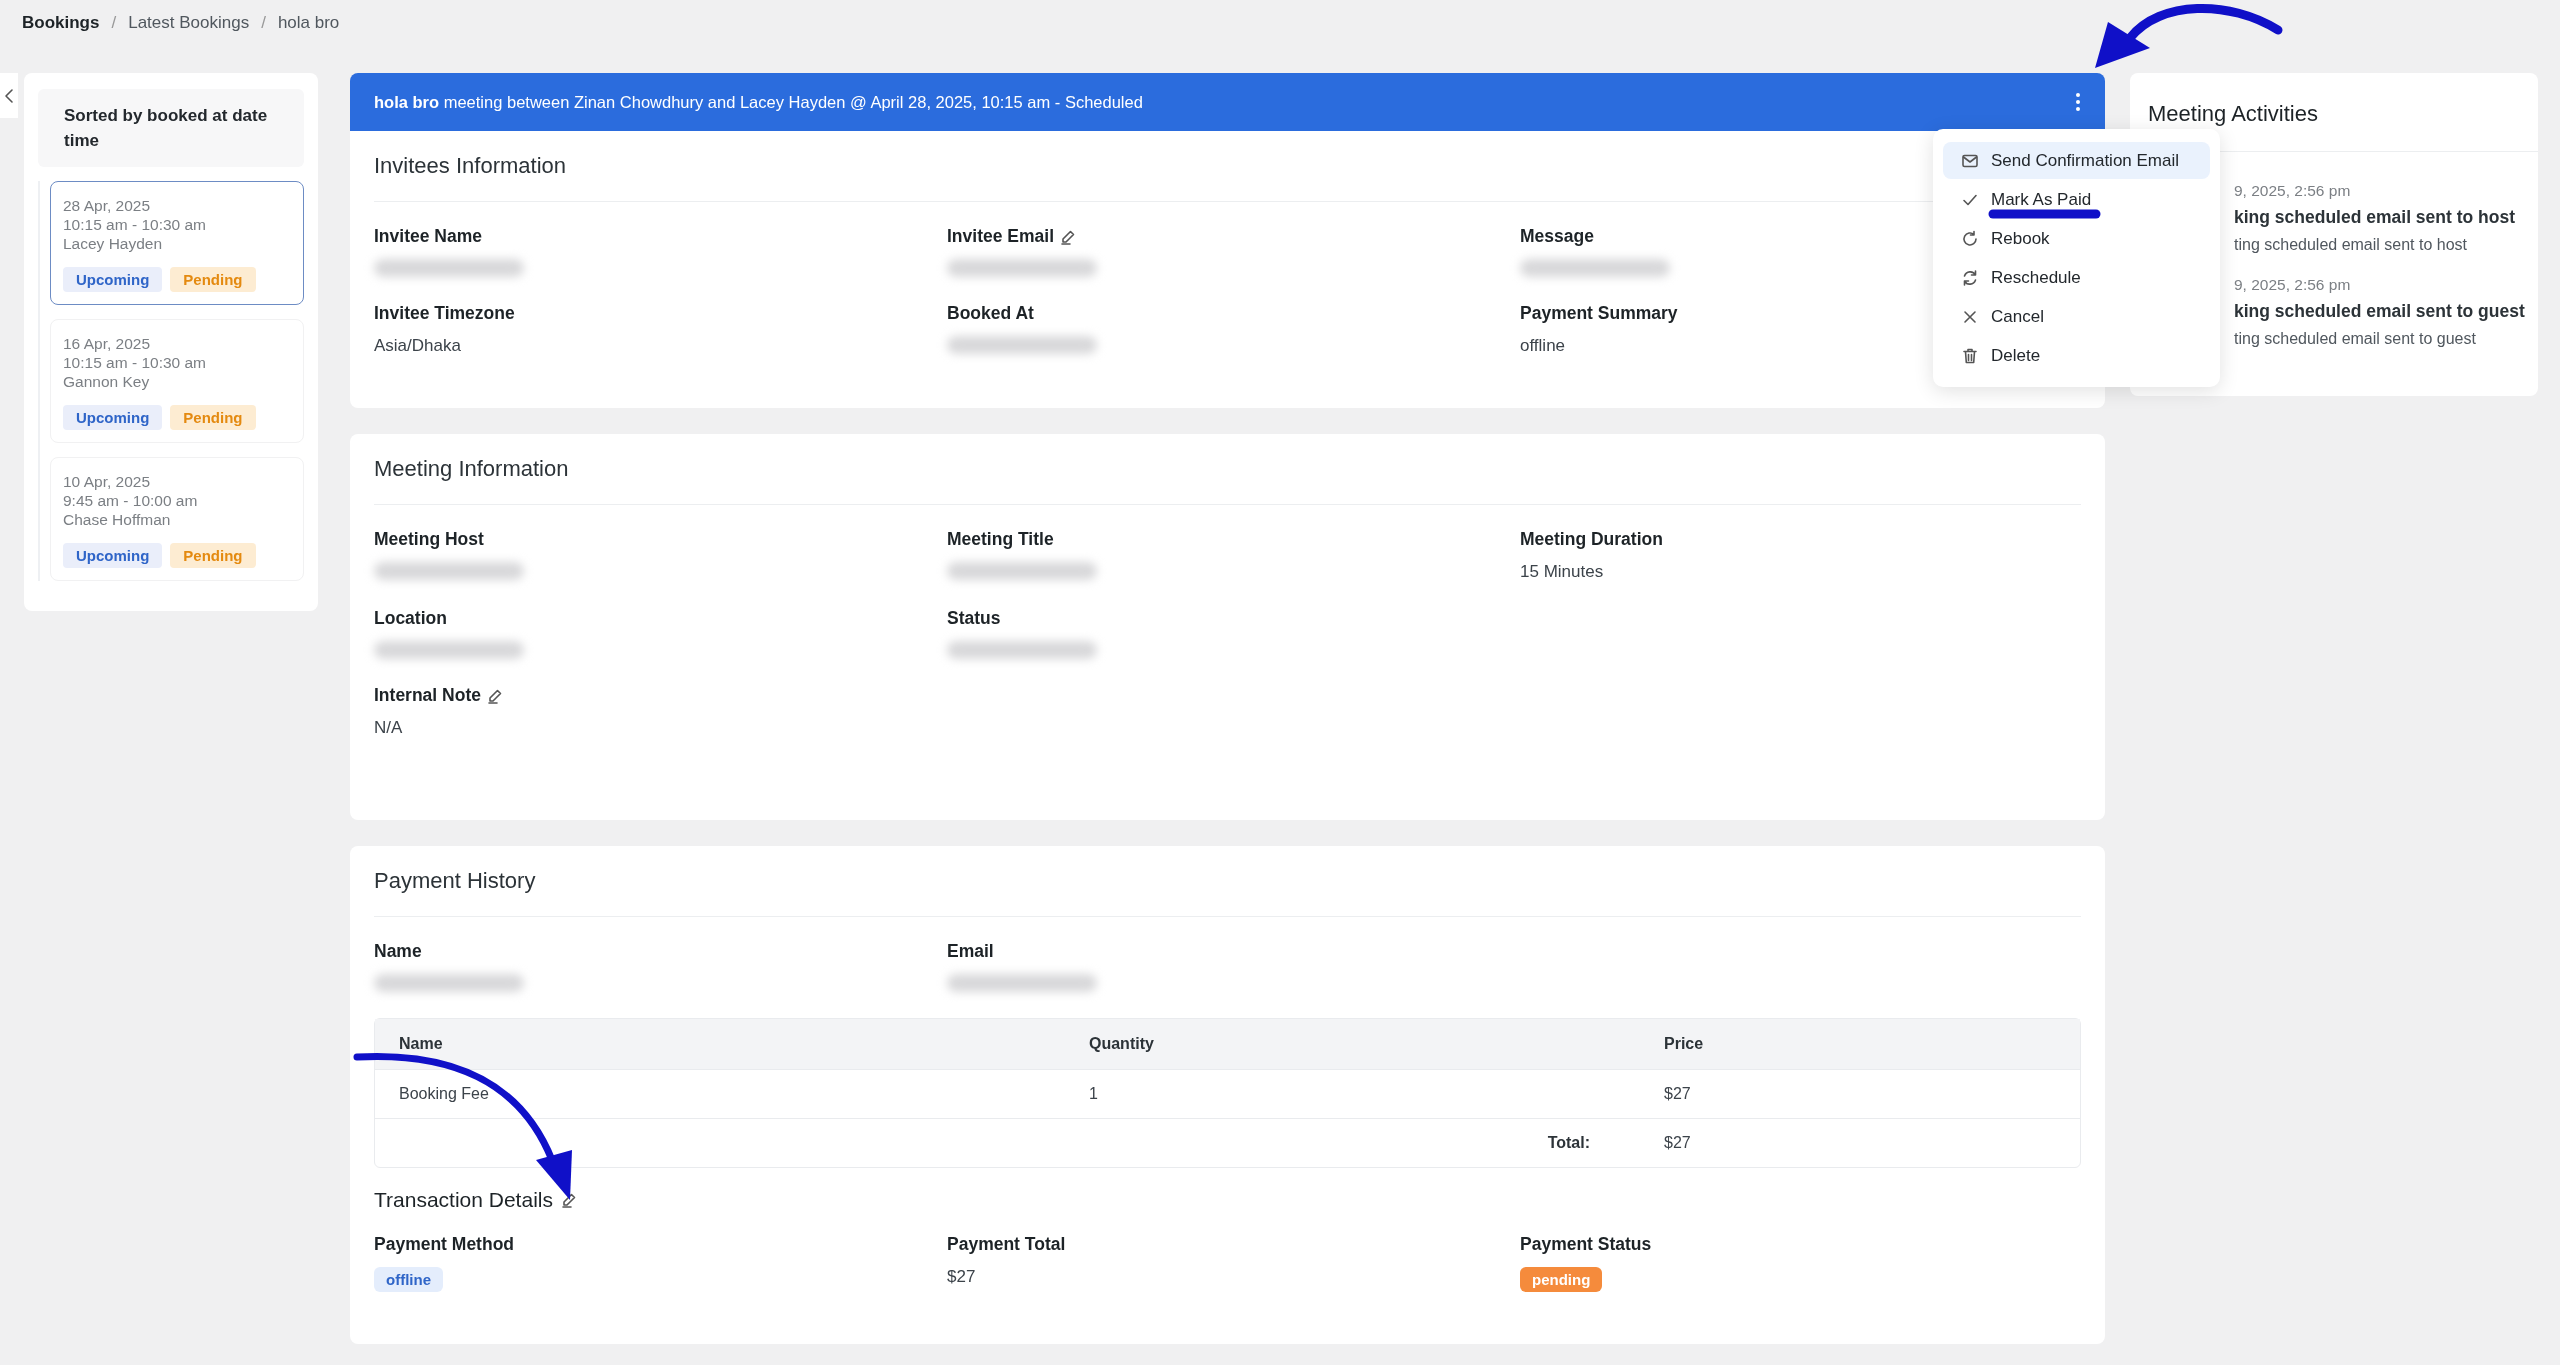 Image resolution: width=2560 pixels, height=1365 pixels. I want to click on field-label: Invitee Timezone, so click(444, 313).